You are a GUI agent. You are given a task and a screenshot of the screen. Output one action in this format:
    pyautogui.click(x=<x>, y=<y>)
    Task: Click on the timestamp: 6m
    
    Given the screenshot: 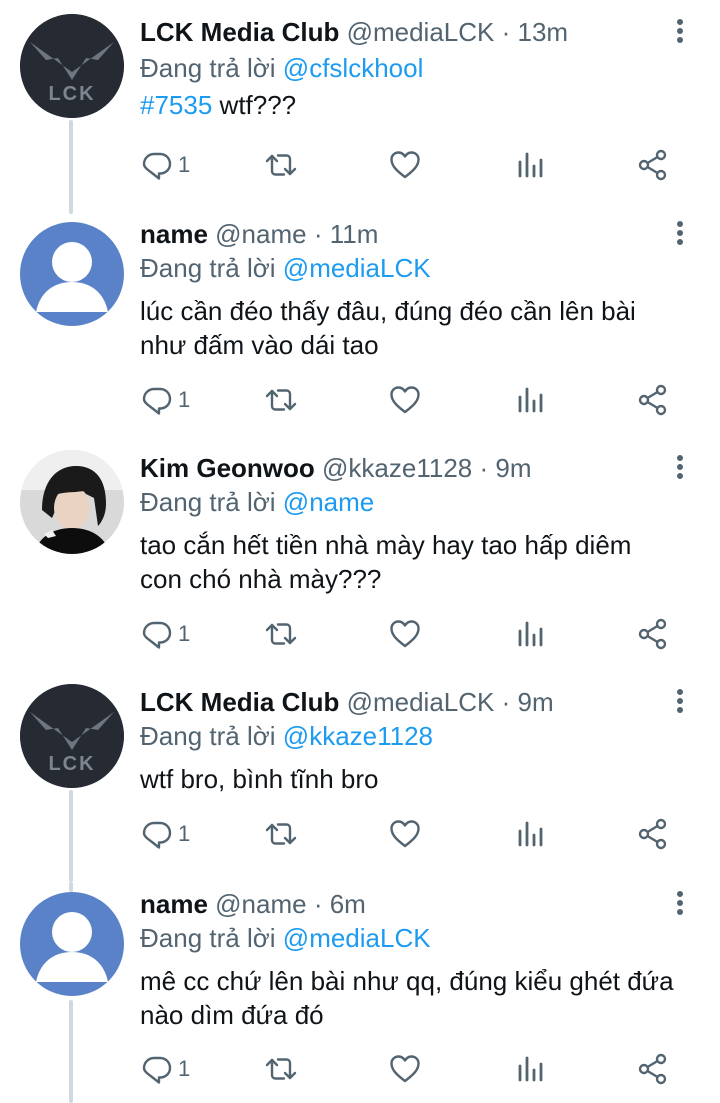 What is the action you would take?
    pyautogui.click(x=348, y=904)
    